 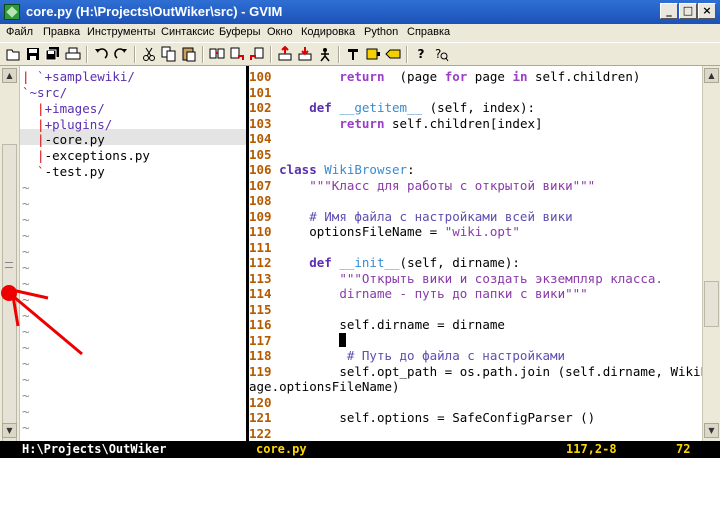 I want to click on copy-icon, so click(x=169, y=54).